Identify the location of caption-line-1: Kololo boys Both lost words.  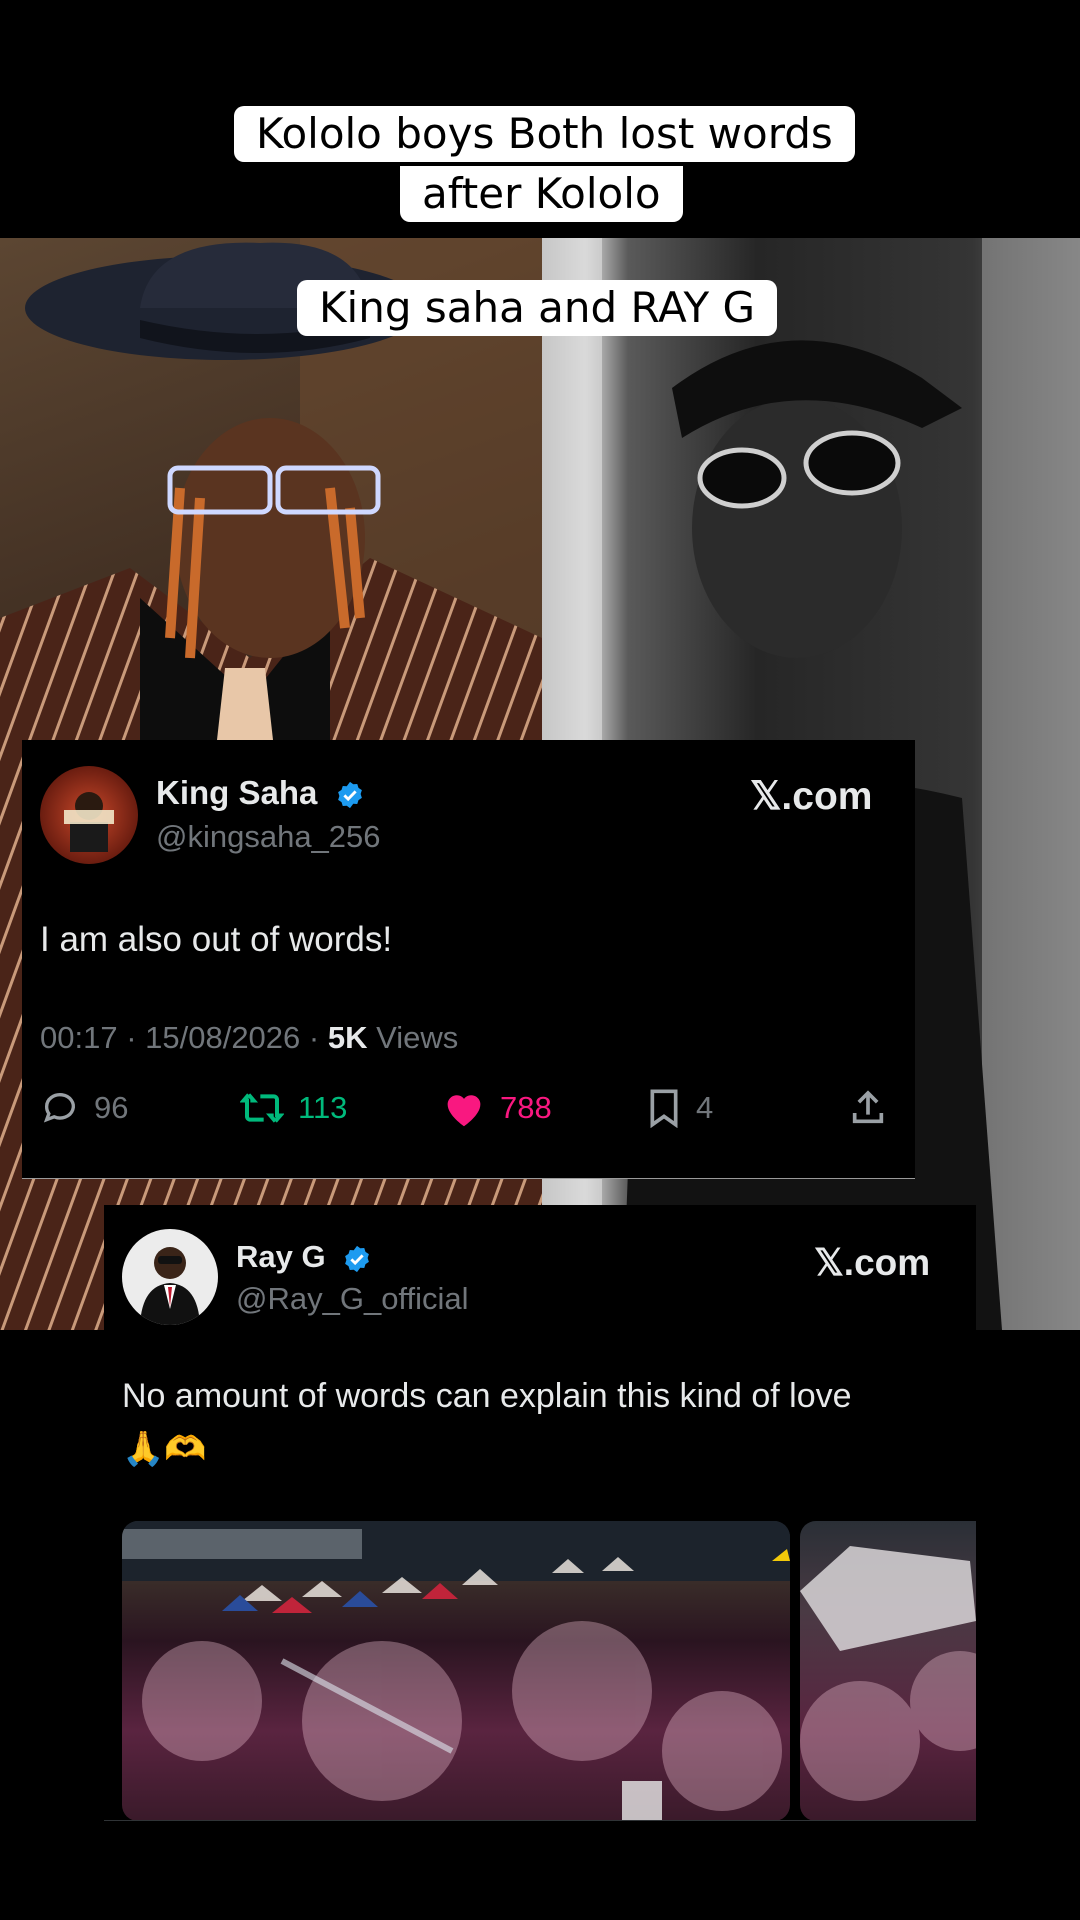
(544, 134).